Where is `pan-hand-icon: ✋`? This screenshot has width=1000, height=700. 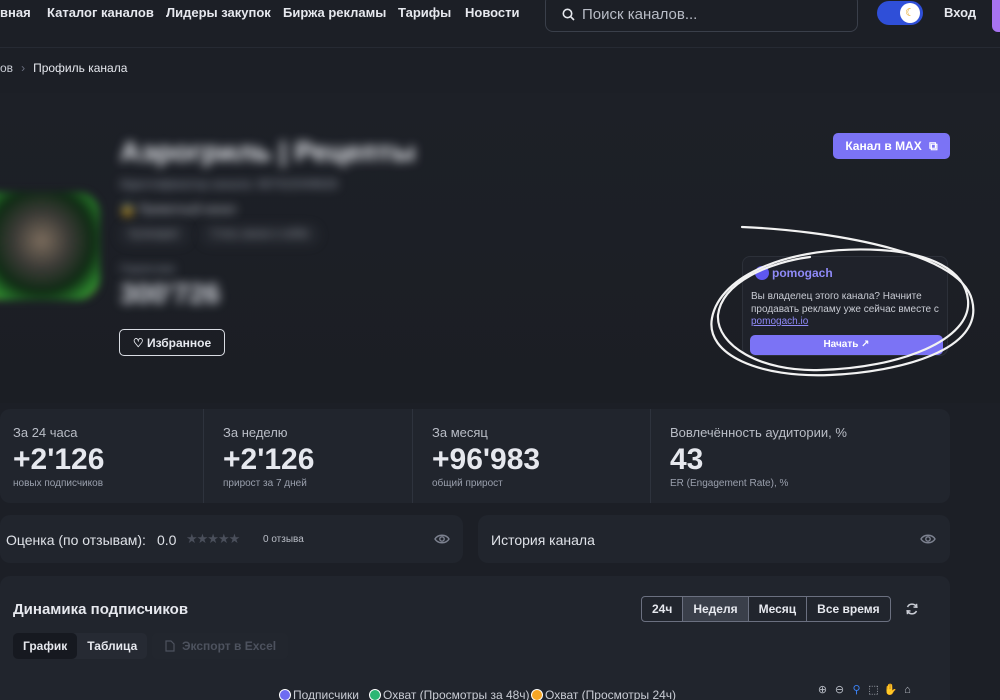 pan-hand-icon: ✋ is located at coordinates (890, 690).